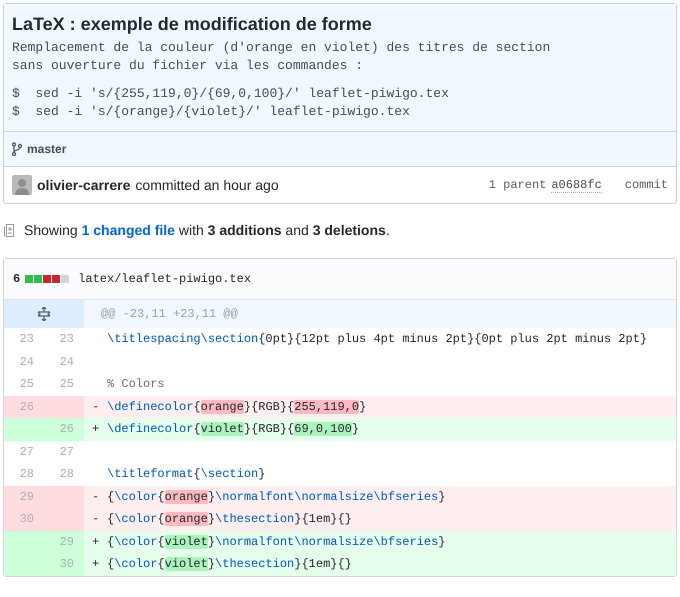 The height and width of the screenshot is (597, 680). What do you see at coordinates (207, 185) in the screenshot?
I see `commit-time: committed an hour ago` at bounding box center [207, 185].